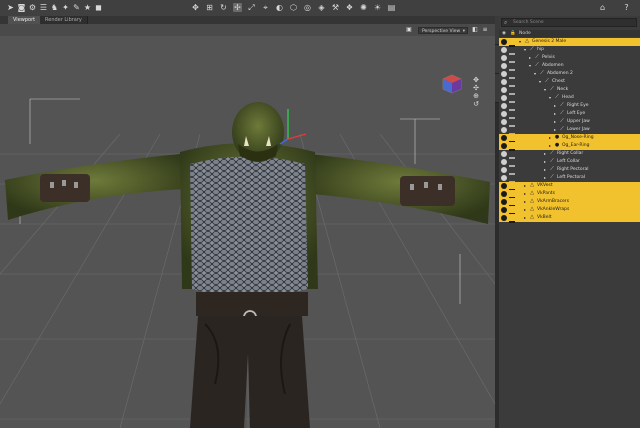  What do you see at coordinates (476, 96) in the screenshot?
I see `zoom-icon: ⊕` at bounding box center [476, 96].